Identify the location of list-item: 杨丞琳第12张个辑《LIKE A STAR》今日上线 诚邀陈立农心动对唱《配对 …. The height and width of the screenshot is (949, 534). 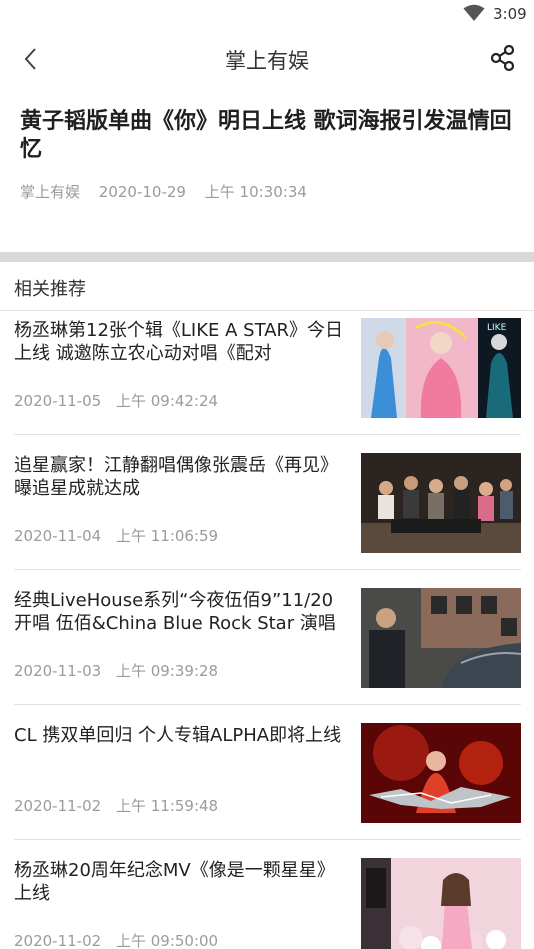
(267, 378).